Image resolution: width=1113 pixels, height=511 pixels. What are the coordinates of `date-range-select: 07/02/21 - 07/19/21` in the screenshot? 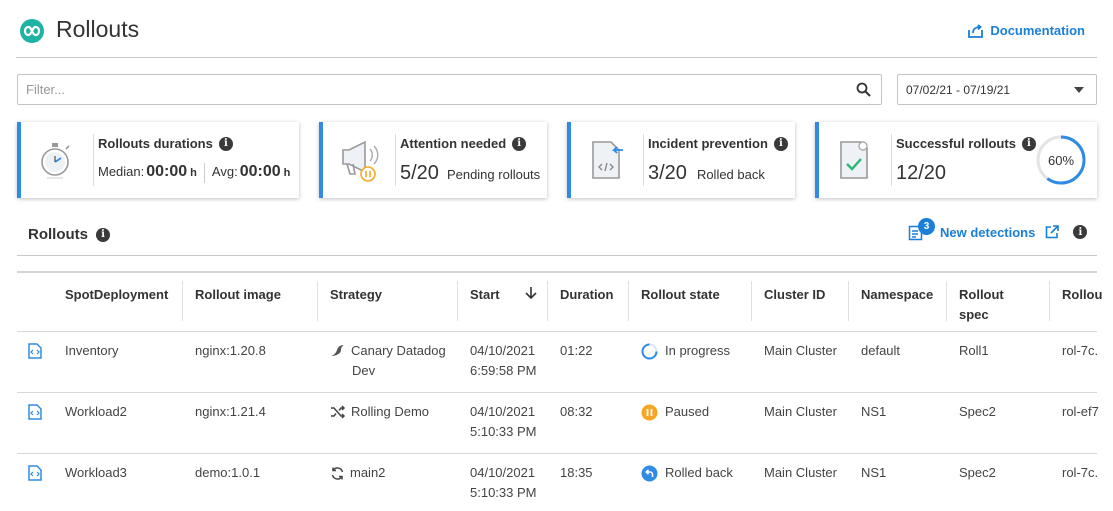 It's located at (997, 89).